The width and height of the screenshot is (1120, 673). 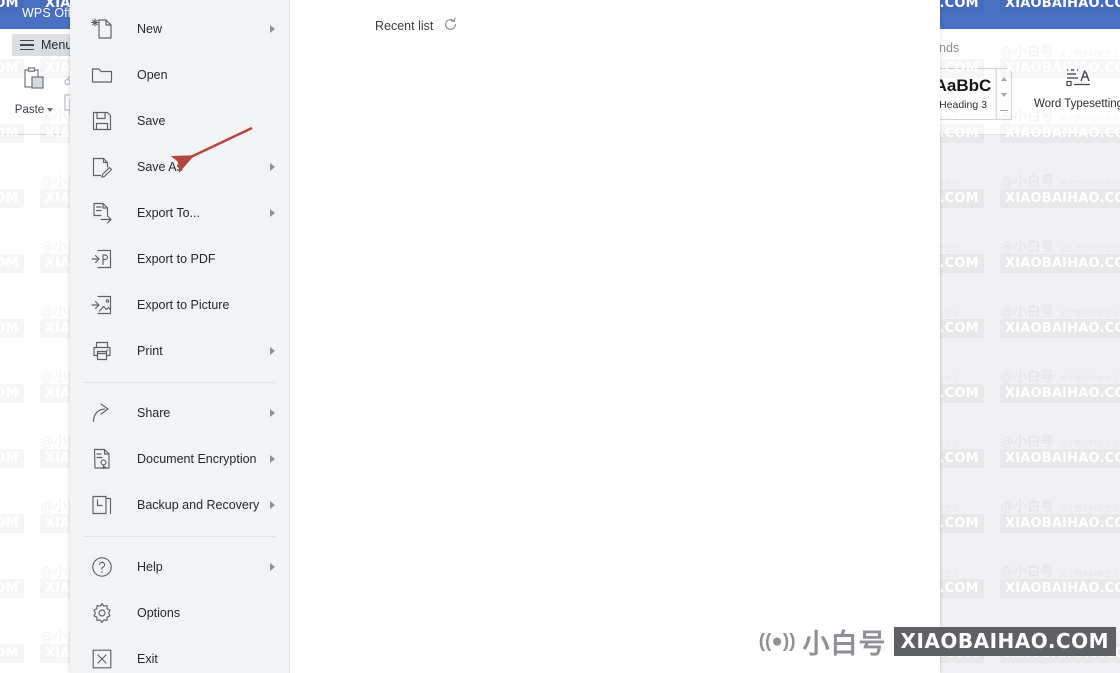 I want to click on menu-item-open: Open, so click(x=179, y=75).